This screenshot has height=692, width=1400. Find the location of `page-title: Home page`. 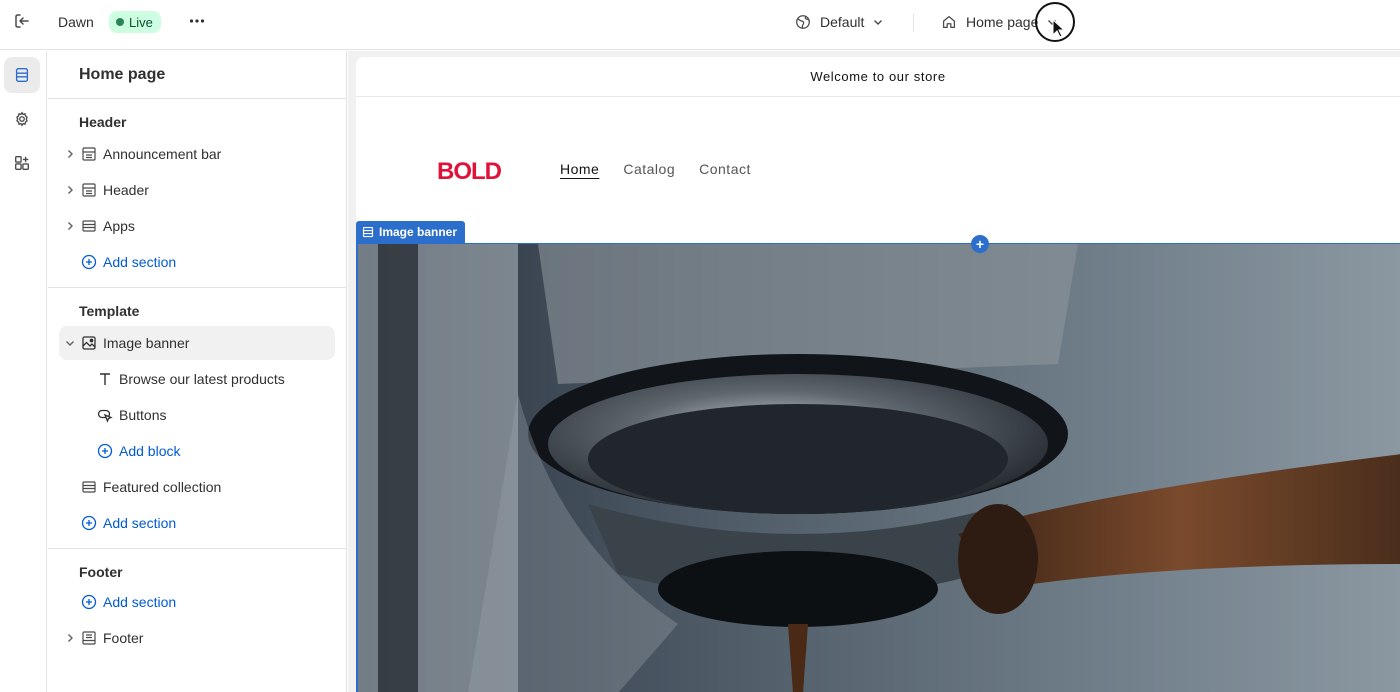

page-title: Home page is located at coordinates (122, 74).